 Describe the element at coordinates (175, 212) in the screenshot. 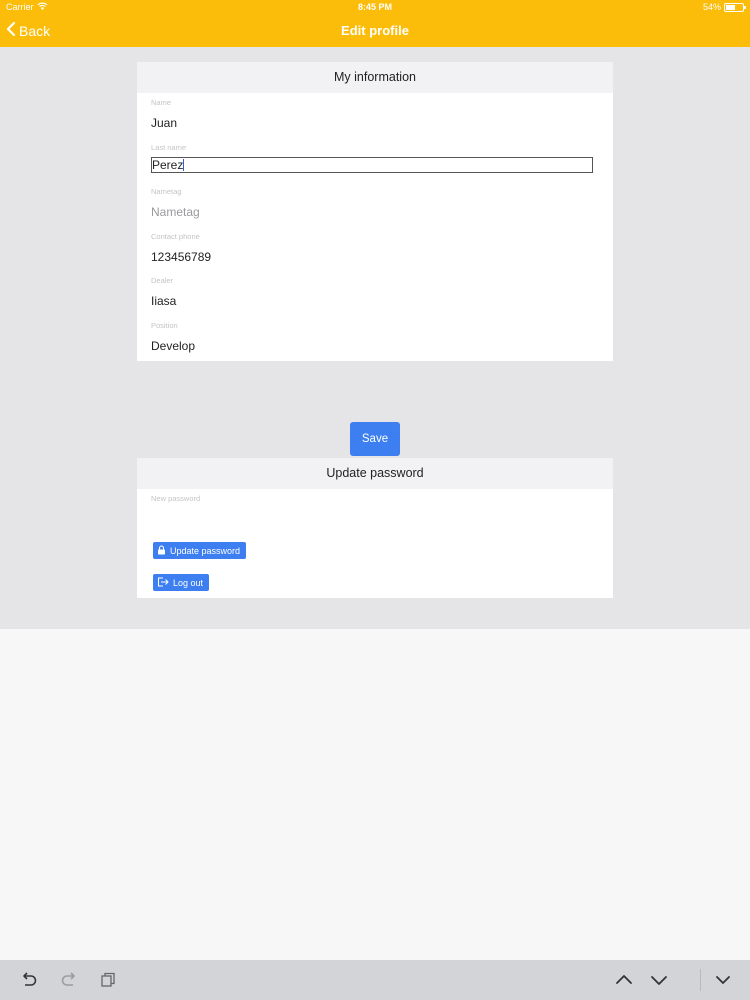

I see `nametag-input: Nametag` at that location.